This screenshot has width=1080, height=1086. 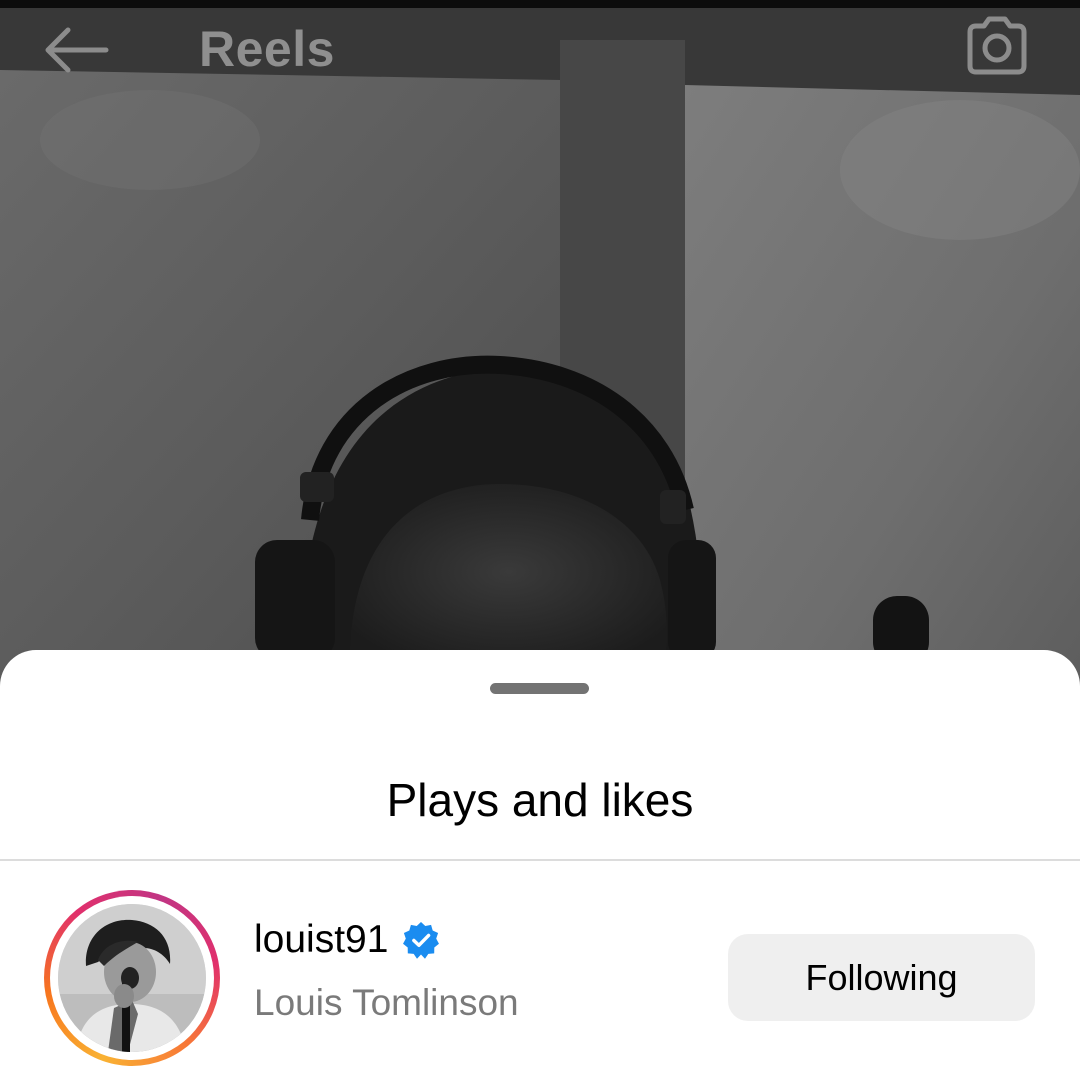 I want to click on camera-button, so click(x=997, y=44).